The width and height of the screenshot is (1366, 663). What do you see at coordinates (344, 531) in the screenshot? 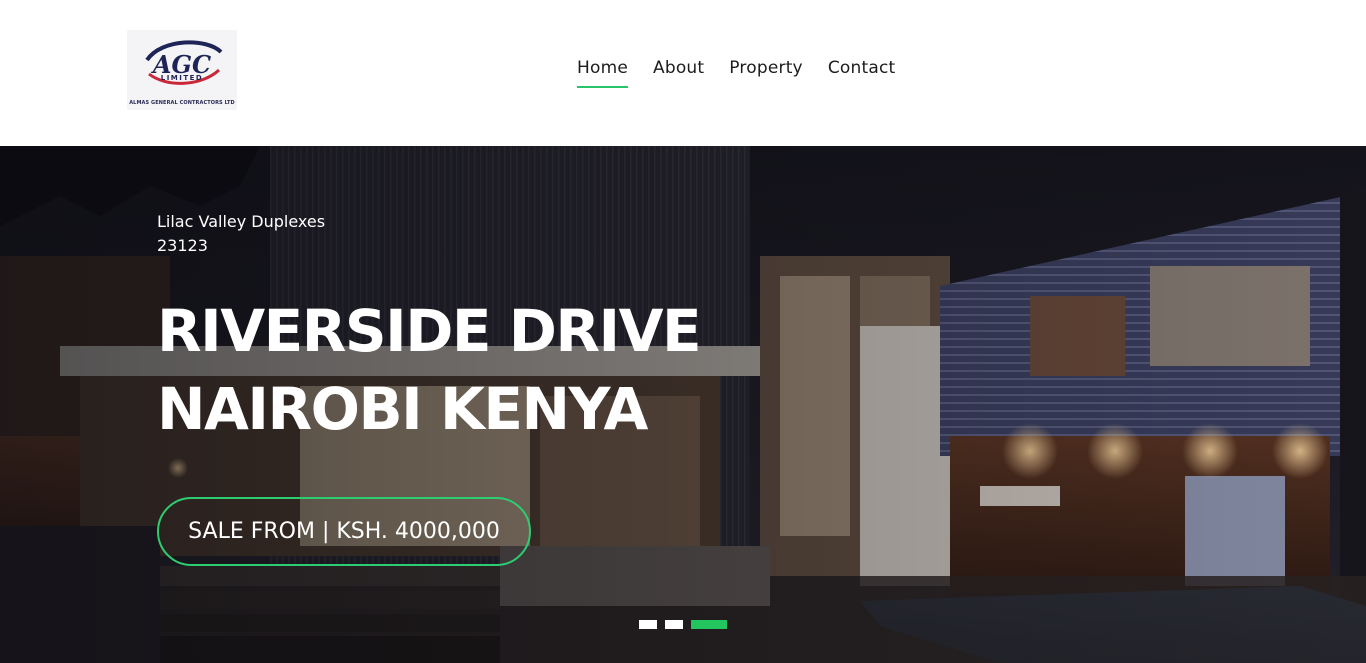
I see `price-button: SALE FROM | KSH. 4000,000` at bounding box center [344, 531].